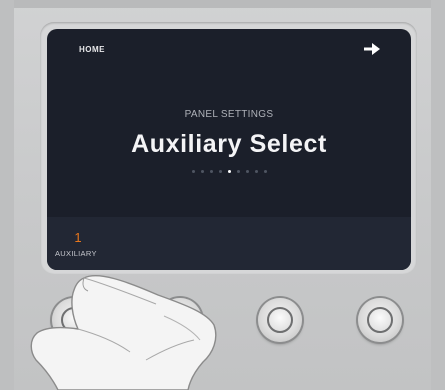 The width and height of the screenshot is (445, 390). I want to click on soft-button-label: AUXILIARY, so click(76, 253).